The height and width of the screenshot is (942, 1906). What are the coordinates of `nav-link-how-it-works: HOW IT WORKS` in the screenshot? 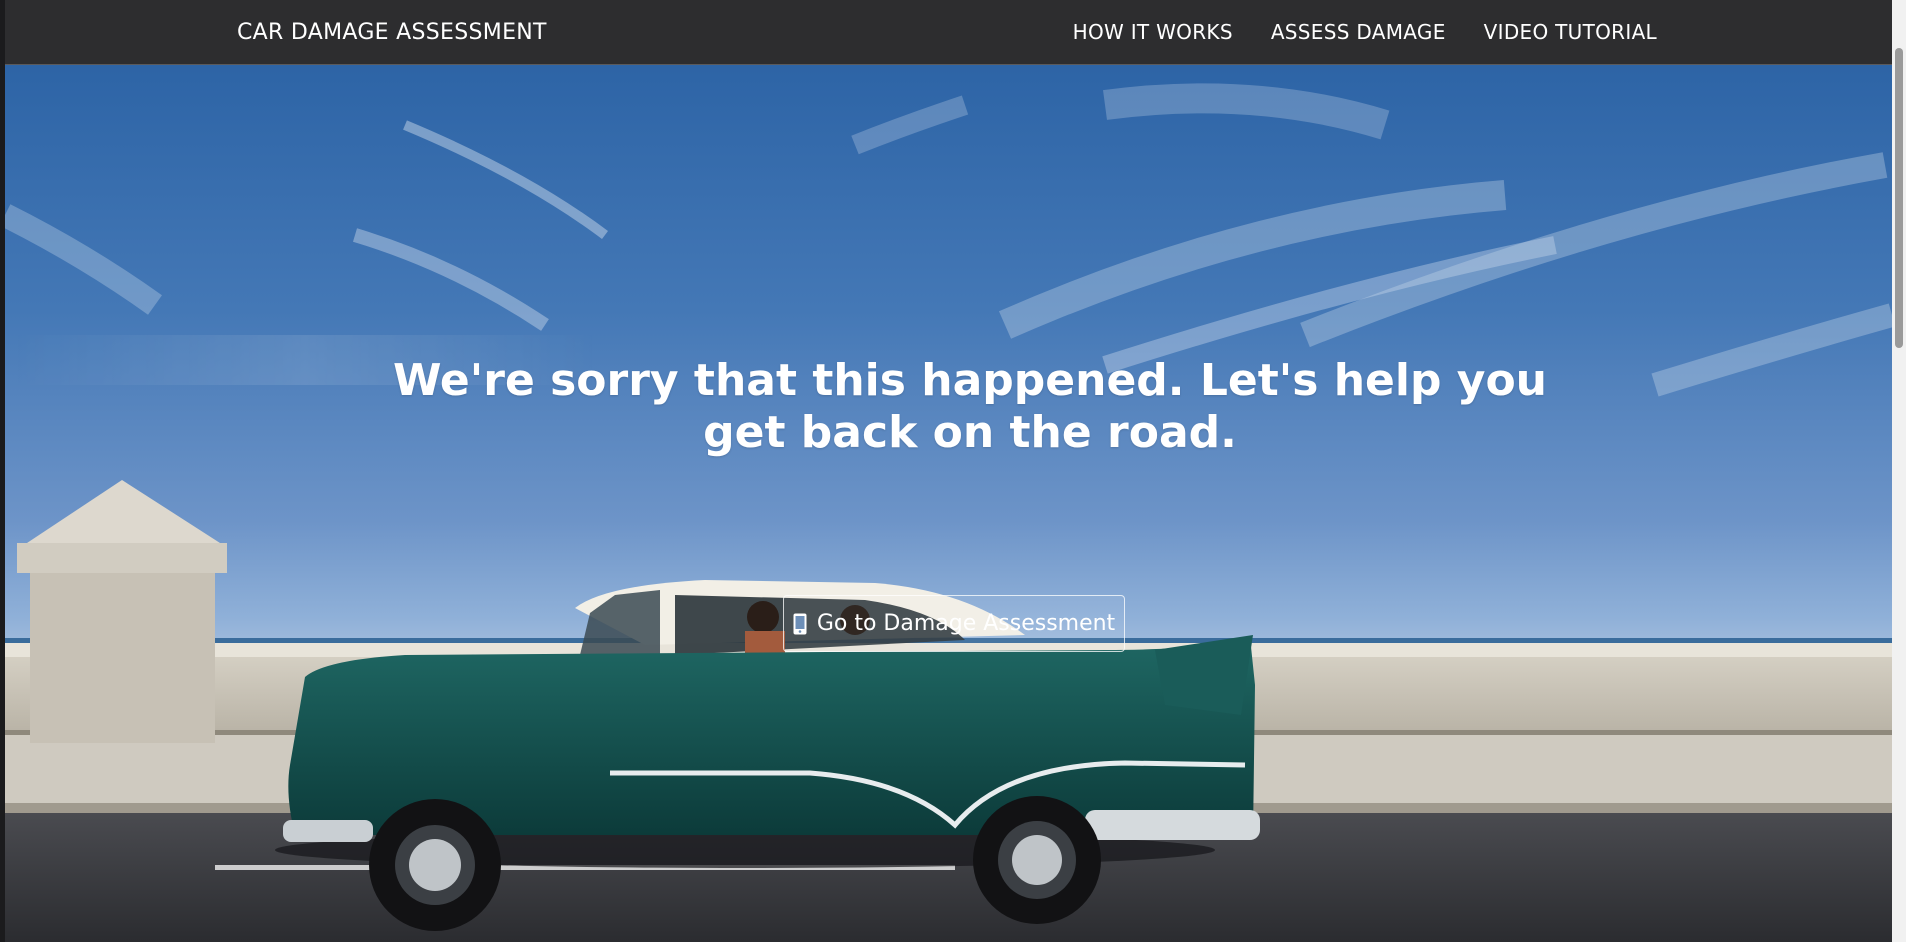 It's located at (1153, 32).